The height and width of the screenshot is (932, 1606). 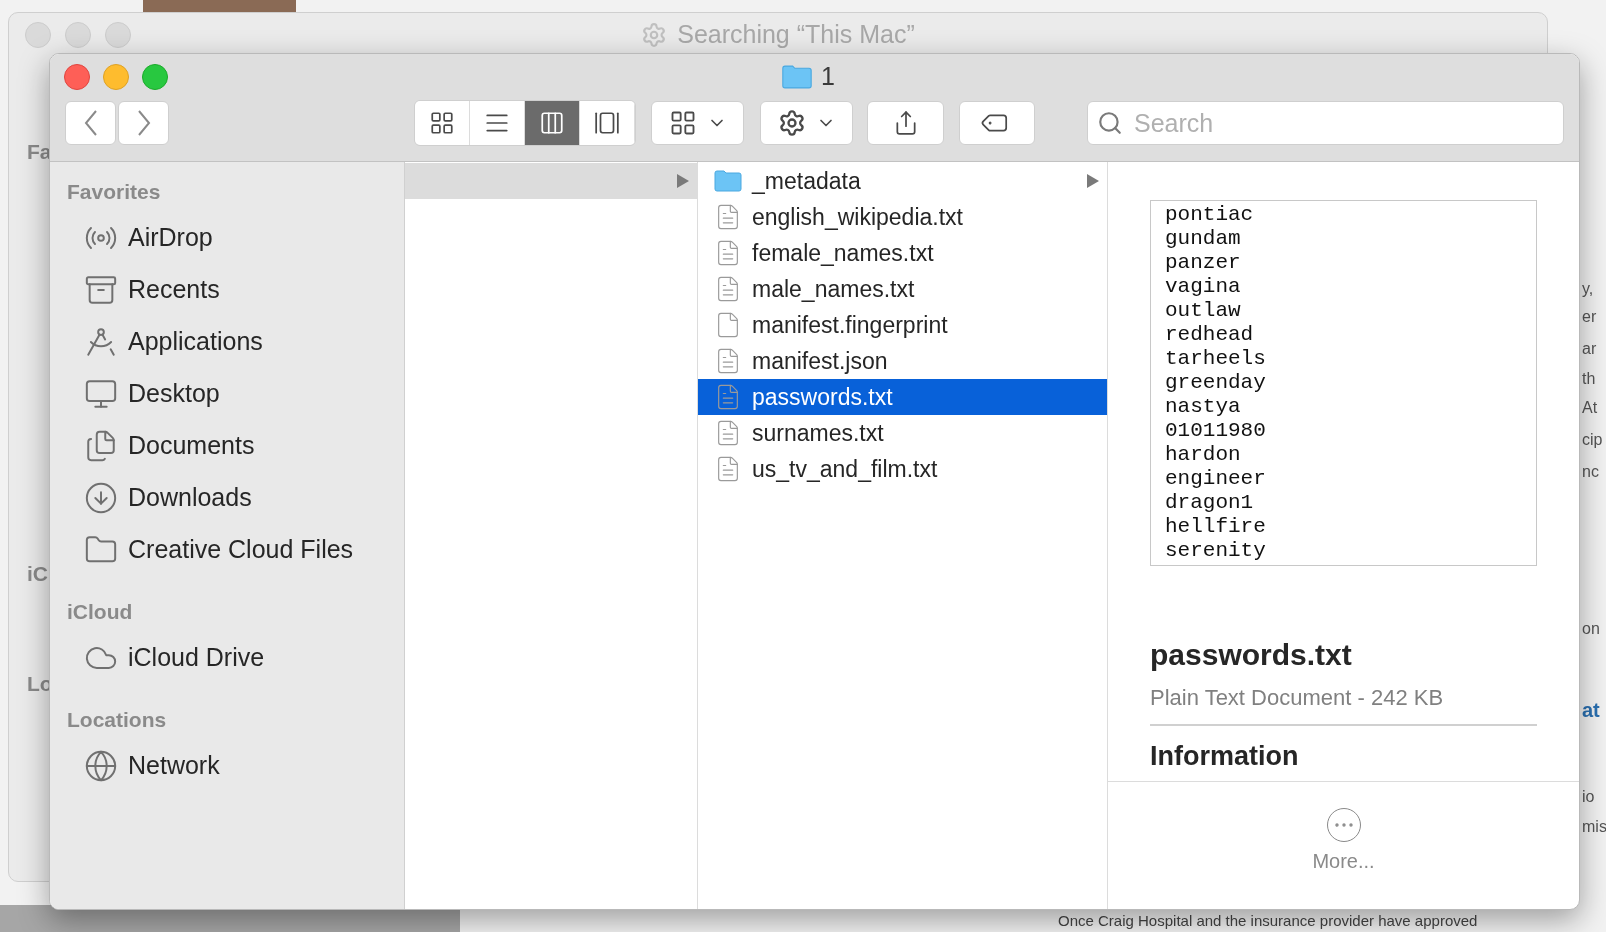 I want to click on sidebar-heading: Locations, so click(x=117, y=720).